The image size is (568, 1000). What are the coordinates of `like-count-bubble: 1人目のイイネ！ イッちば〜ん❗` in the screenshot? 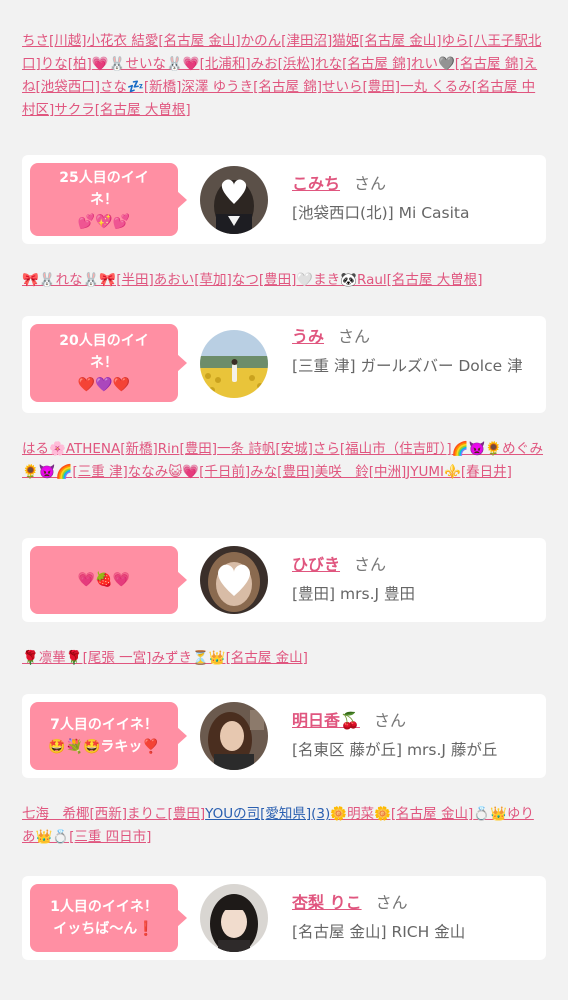 It's located at (108, 918).